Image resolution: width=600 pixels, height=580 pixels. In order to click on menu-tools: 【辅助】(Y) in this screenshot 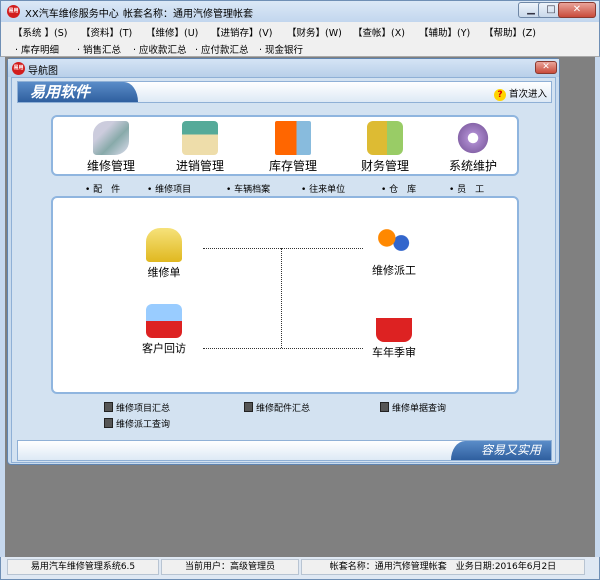, I will do `click(444, 32)`.